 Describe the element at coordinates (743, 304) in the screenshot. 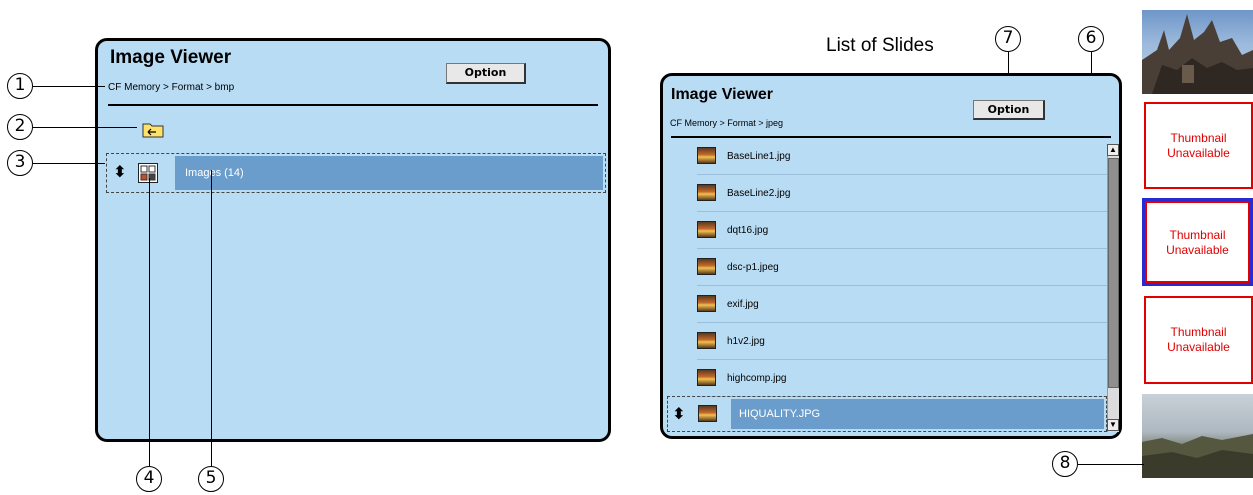

I see `file-name: exif.jpg` at that location.